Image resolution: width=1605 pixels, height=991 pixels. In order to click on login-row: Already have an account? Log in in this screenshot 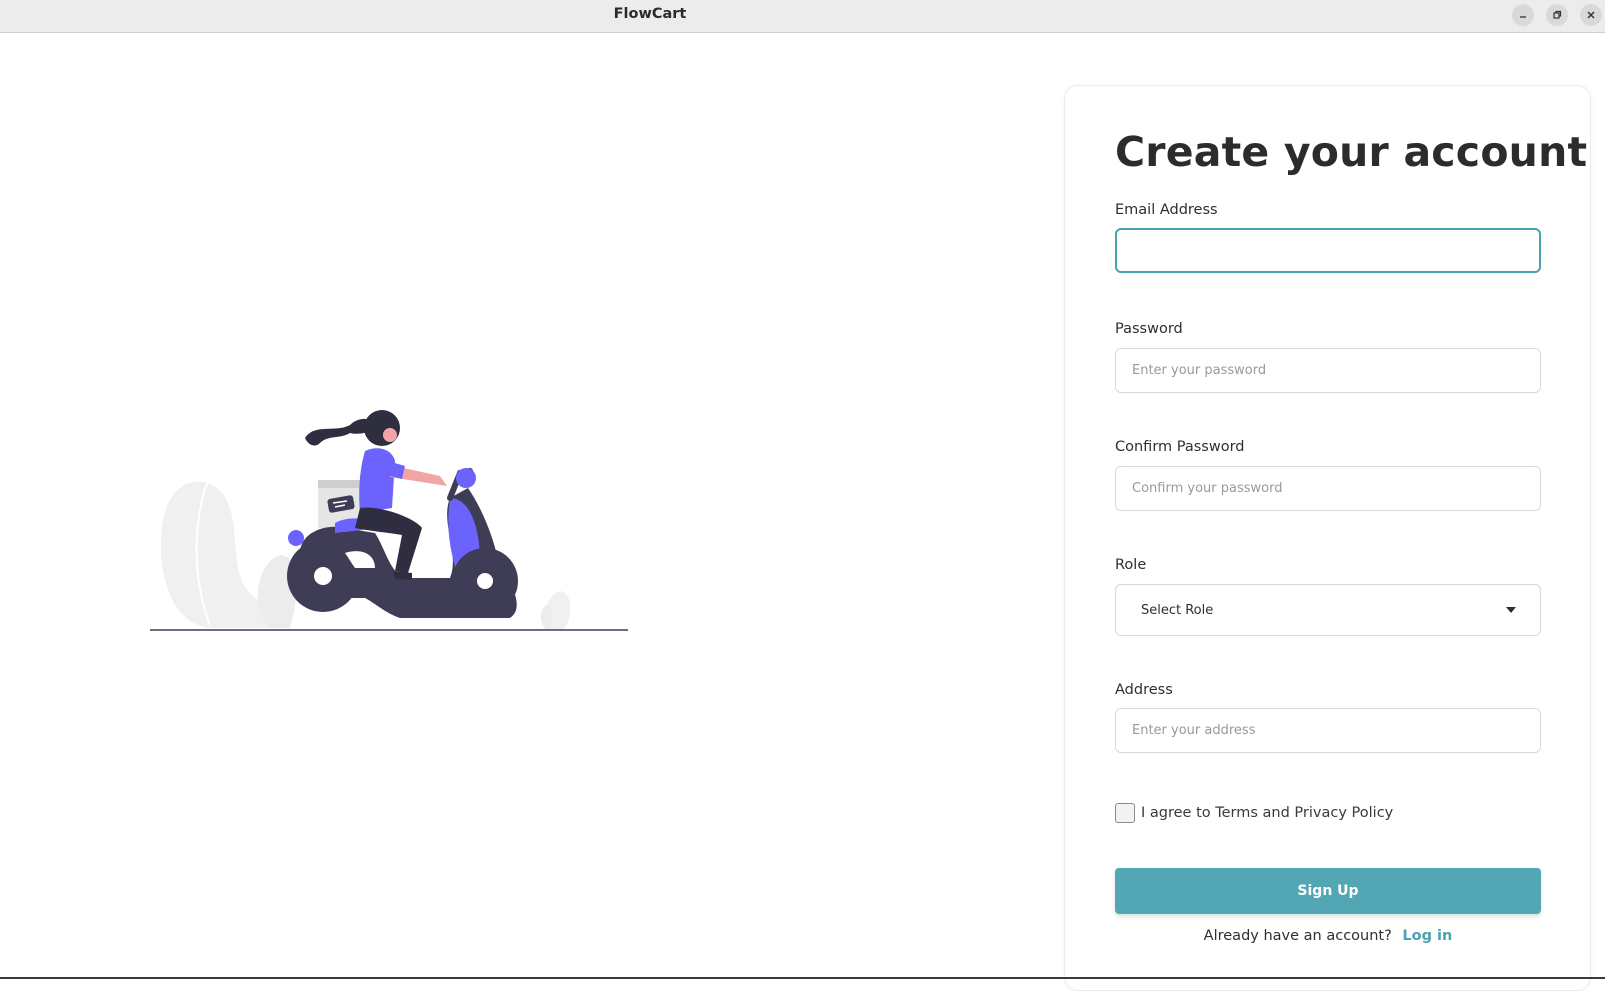, I will do `click(1328, 936)`.